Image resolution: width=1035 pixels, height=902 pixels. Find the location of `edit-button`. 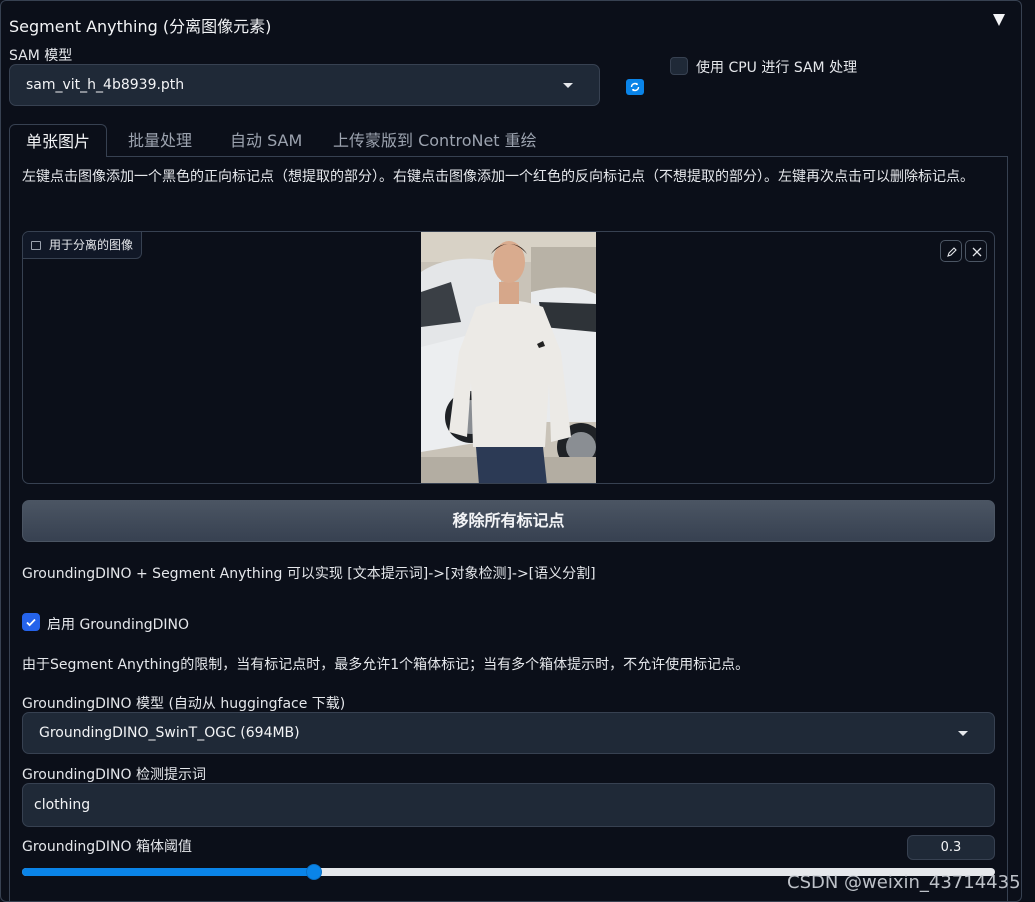

edit-button is located at coordinates (951, 251).